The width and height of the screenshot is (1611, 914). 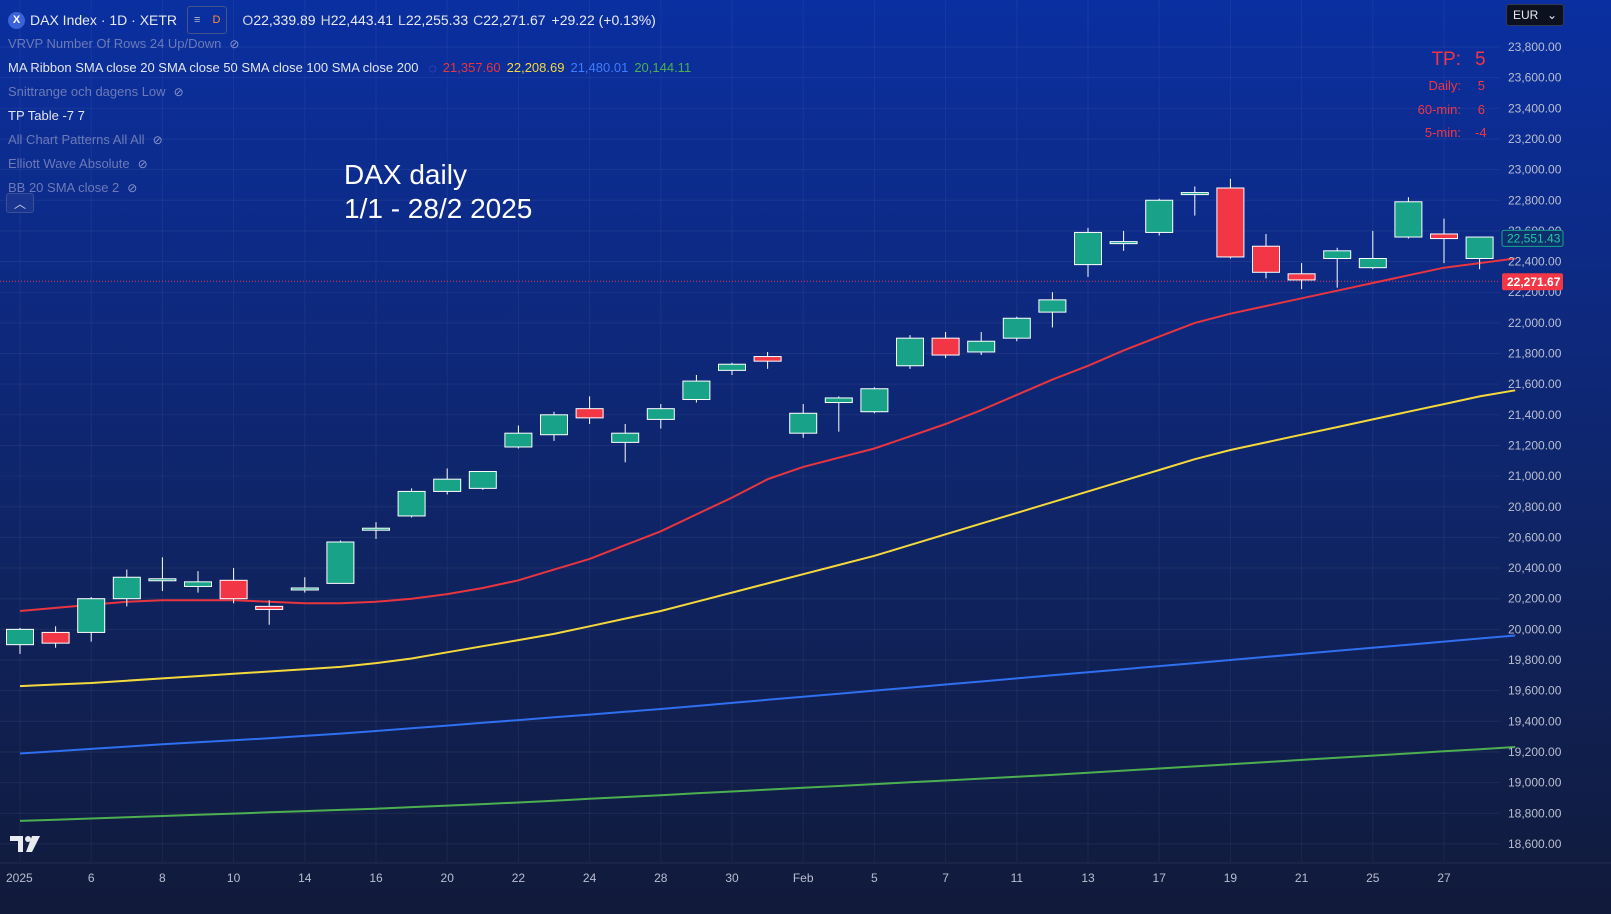 I want to click on price-tick-label: 21,600.00, so click(x=1535, y=384).